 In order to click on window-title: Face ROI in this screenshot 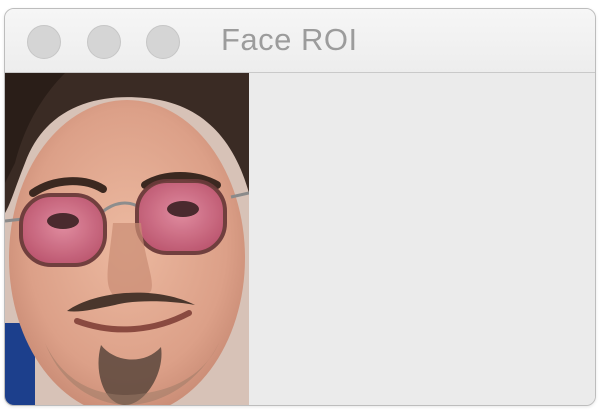, I will do `click(289, 39)`.